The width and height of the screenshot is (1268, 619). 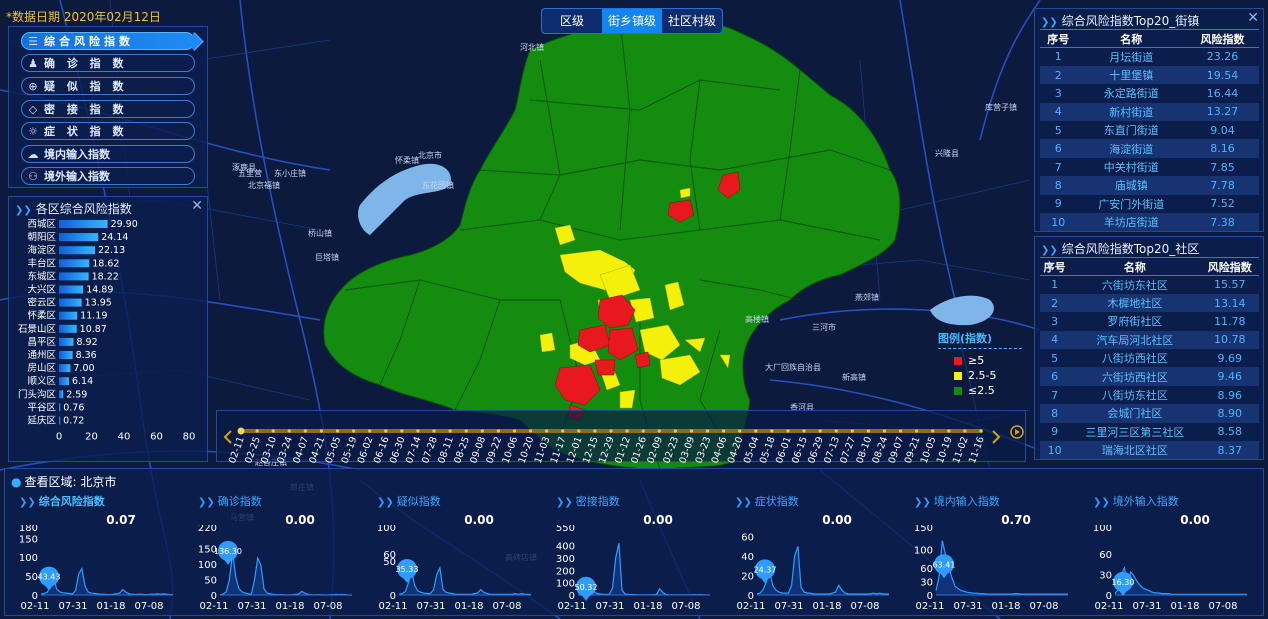 I want to click on peak-marker: 50.32, so click(x=586, y=588).